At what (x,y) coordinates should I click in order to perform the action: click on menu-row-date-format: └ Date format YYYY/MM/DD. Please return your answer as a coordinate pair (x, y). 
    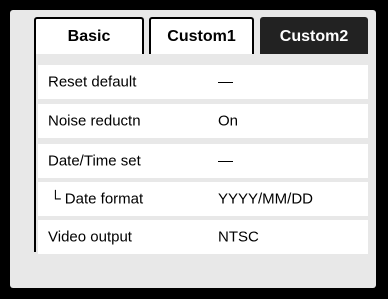
    Looking at the image, I should click on (203, 199).